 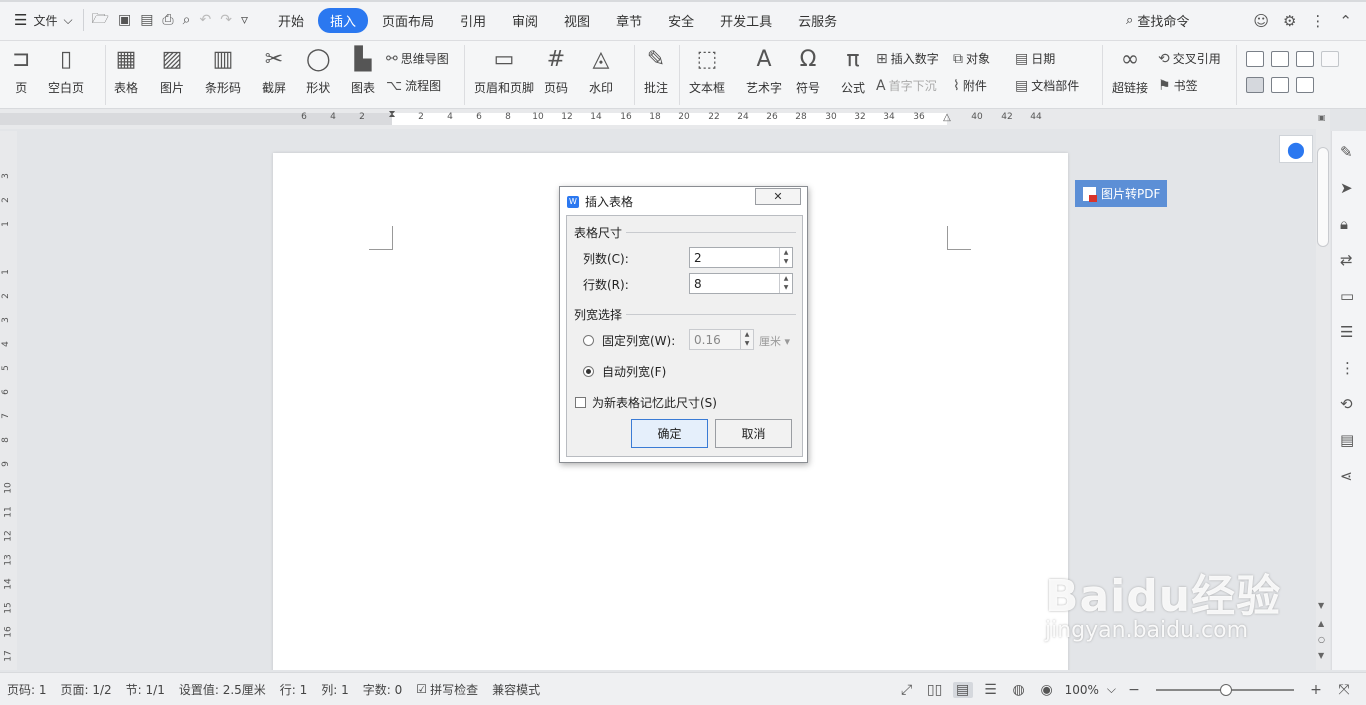 I want to click on prev-page-icon: ▲, so click(x=1321, y=623).